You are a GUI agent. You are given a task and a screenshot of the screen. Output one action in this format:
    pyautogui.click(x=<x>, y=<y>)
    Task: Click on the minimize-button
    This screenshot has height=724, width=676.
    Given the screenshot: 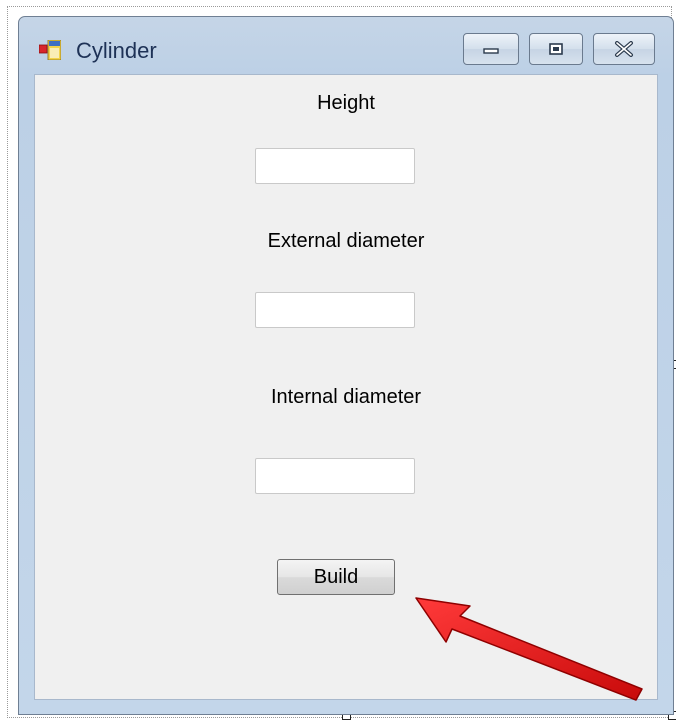 What is the action you would take?
    pyautogui.click(x=491, y=49)
    